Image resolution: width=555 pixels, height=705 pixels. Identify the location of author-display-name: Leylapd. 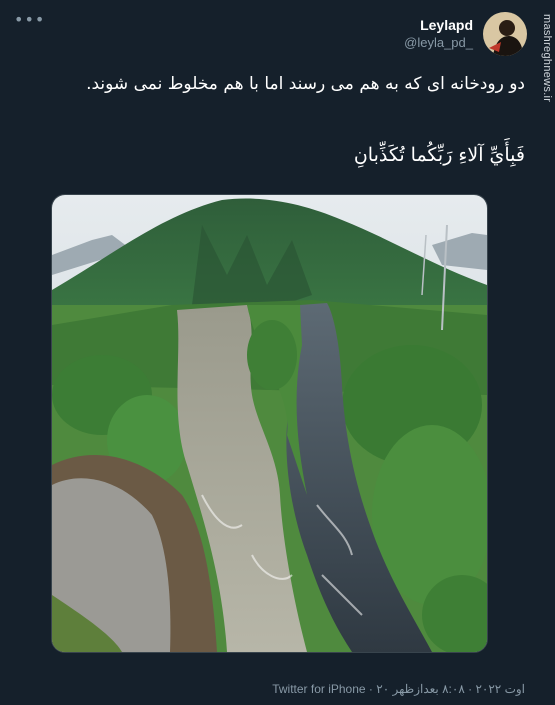
(438, 25).